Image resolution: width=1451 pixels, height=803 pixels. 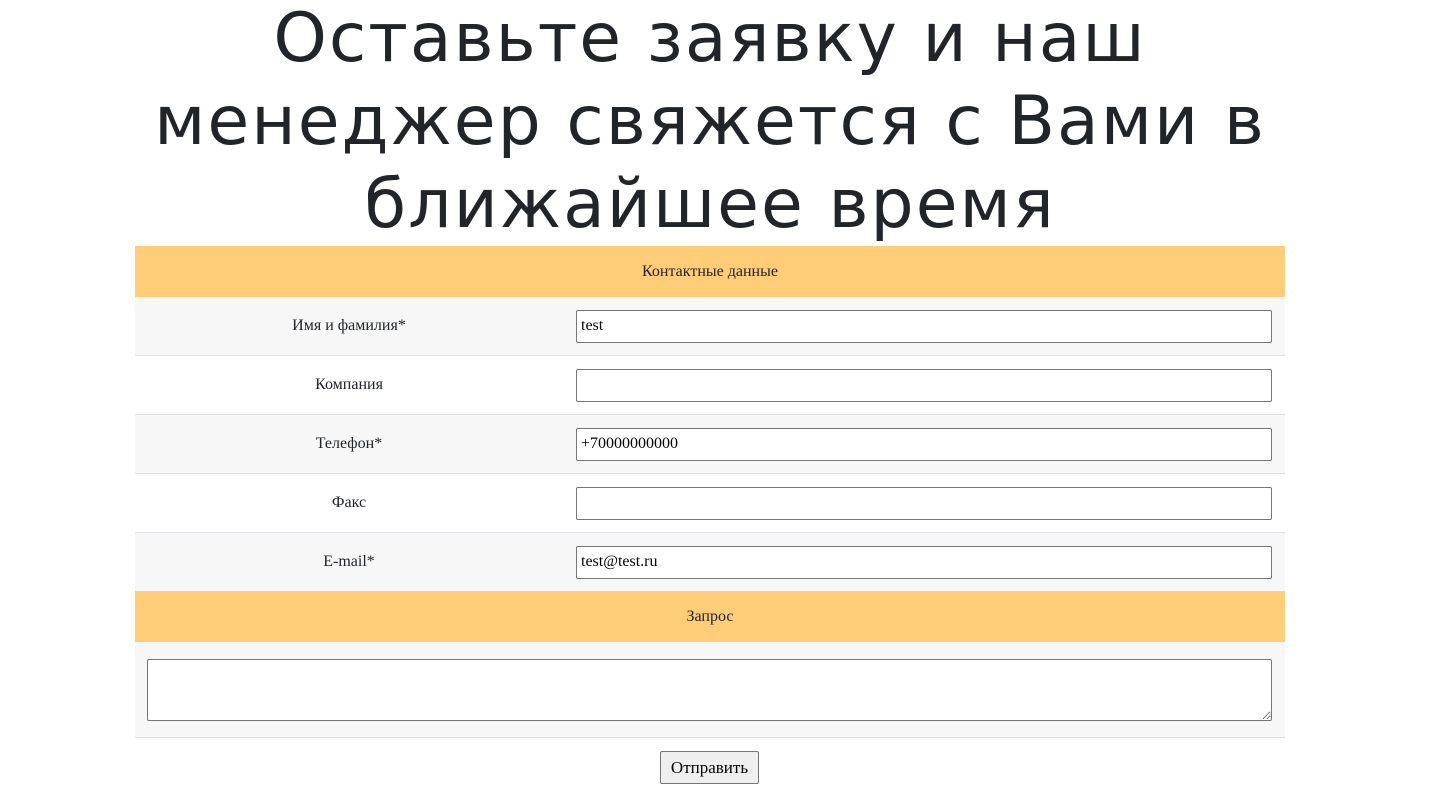 I want to click on email-label: E-mail*, so click(x=349, y=561).